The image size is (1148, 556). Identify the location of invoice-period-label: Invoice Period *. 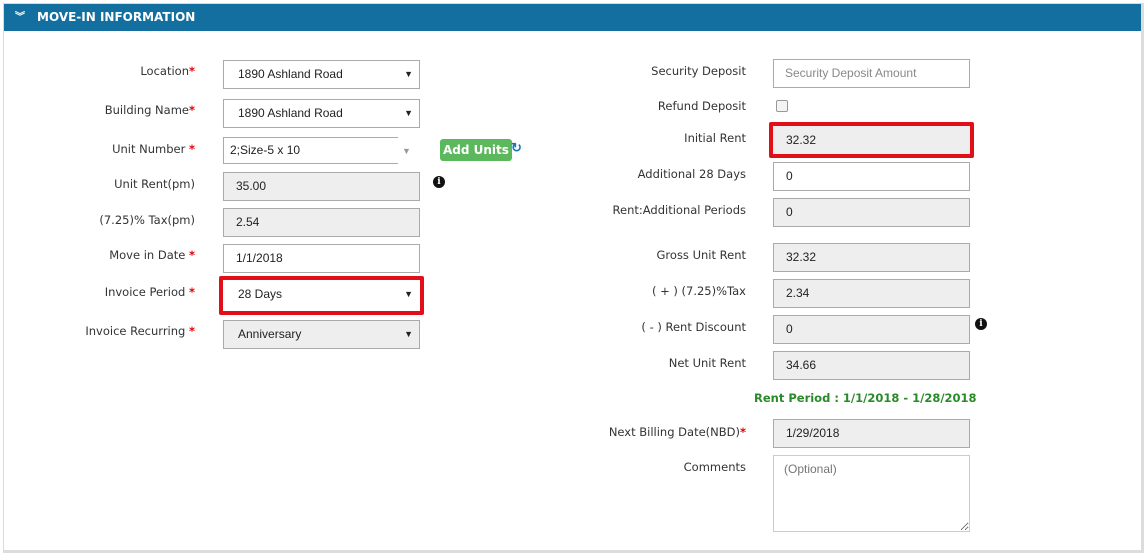
(149, 292).